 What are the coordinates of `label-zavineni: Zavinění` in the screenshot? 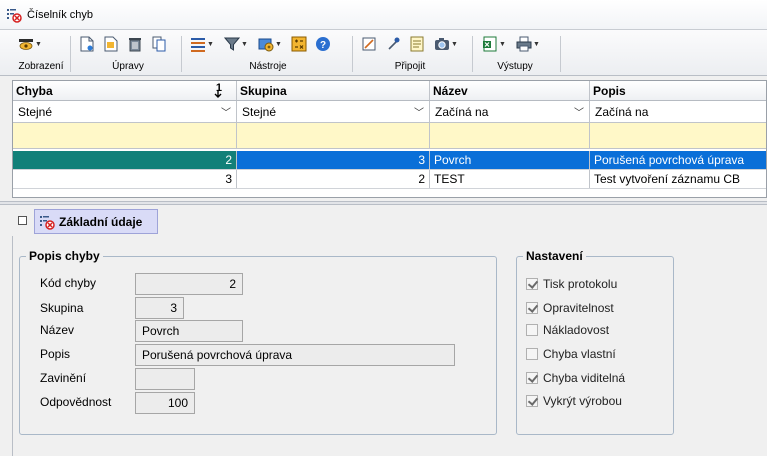 It's located at (63, 378).